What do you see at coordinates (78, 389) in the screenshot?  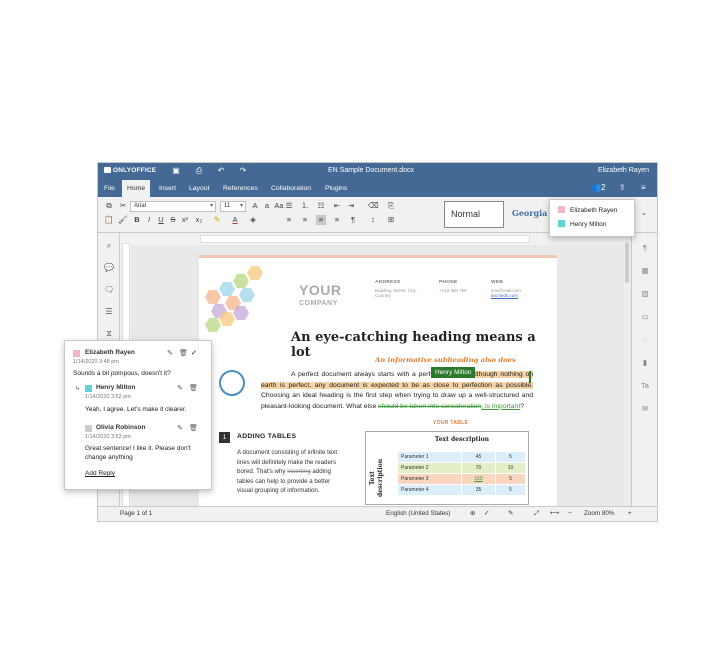 I see `reply-arrow-icon: ↳` at bounding box center [78, 389].